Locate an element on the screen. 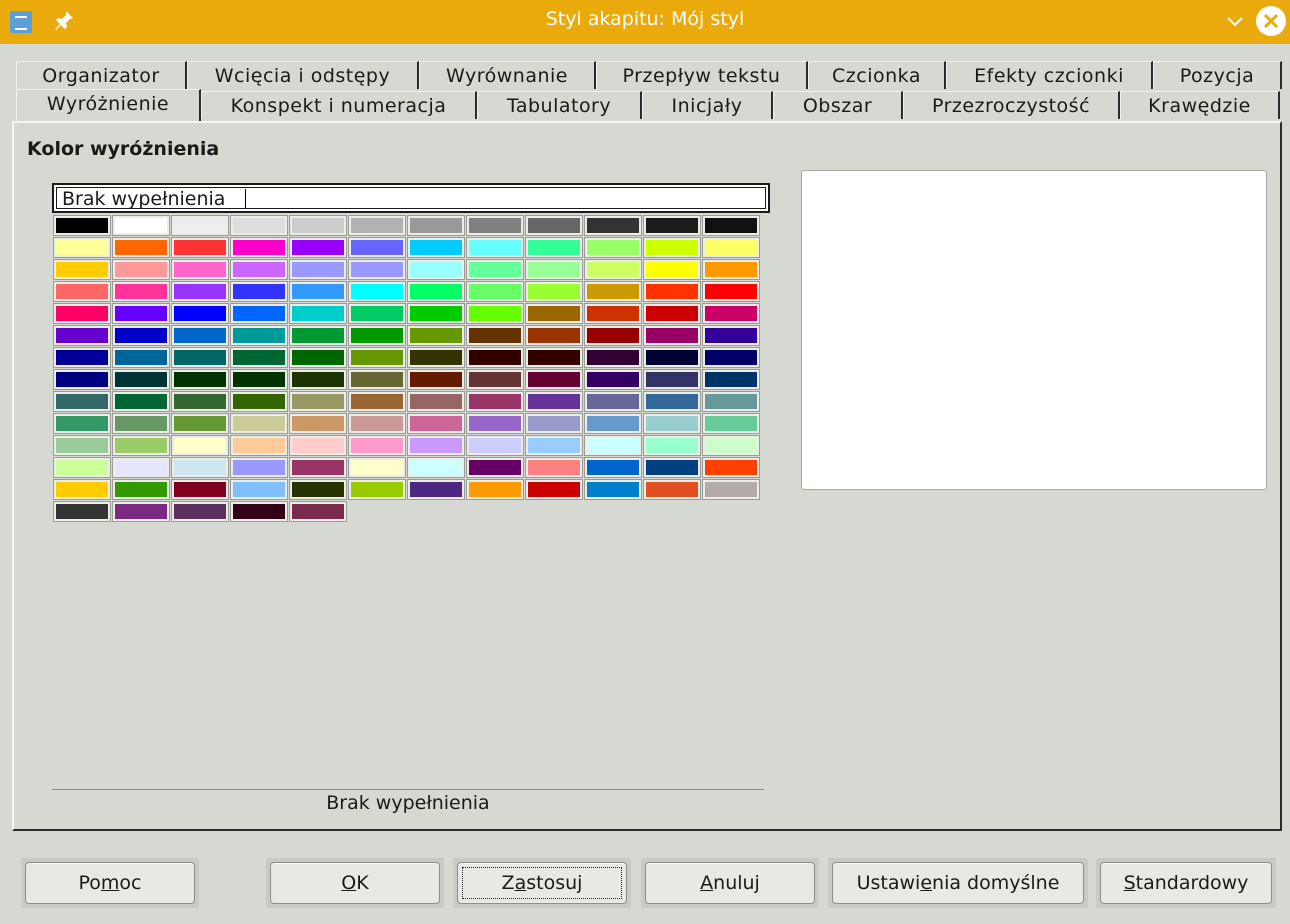 The width and height of the screenshot is (1290, 924). tab-krawędzie: Krawędzie is located at coordinates (1200, 105).